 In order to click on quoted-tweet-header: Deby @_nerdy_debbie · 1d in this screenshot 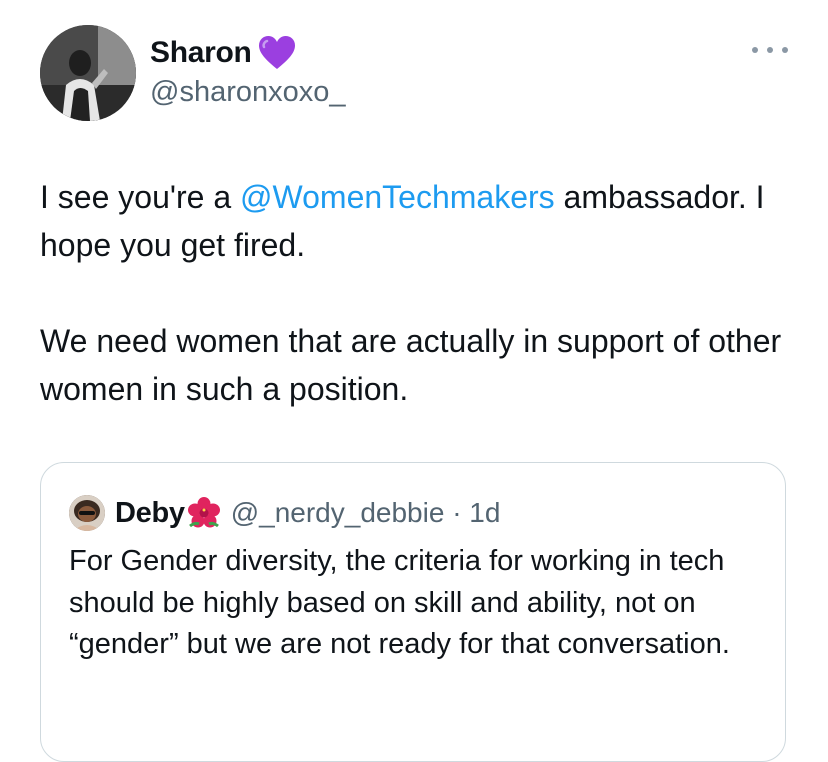, I will do `click(284, 513)`.